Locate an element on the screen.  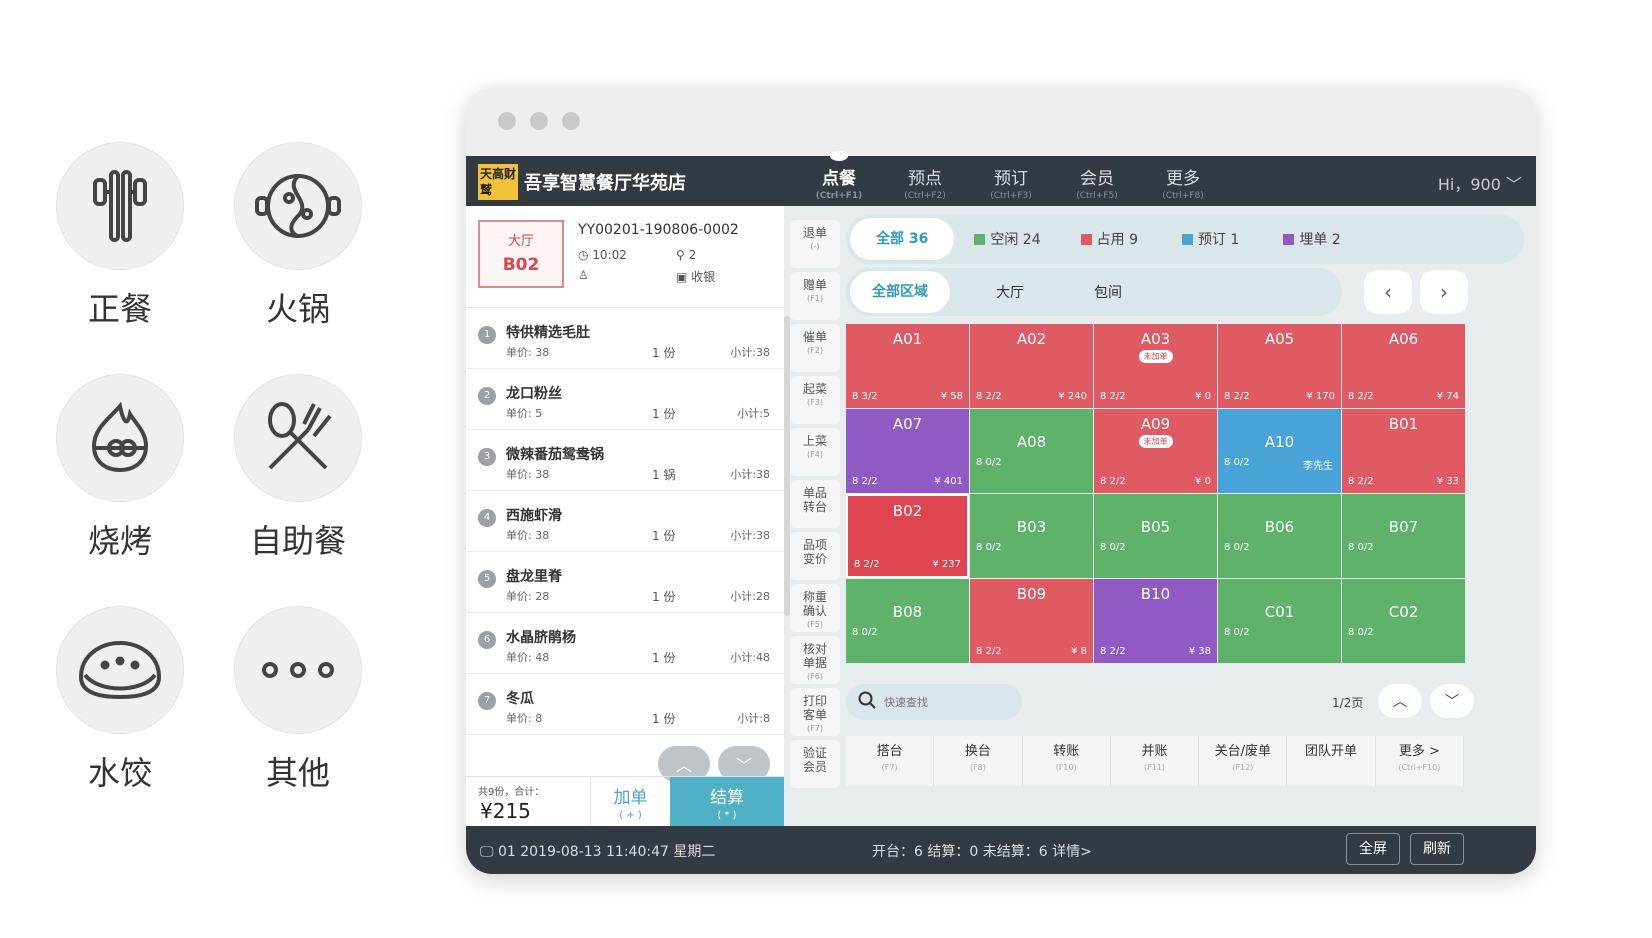
grid-up-button: ︿ is located at coordinates (1400, 701).